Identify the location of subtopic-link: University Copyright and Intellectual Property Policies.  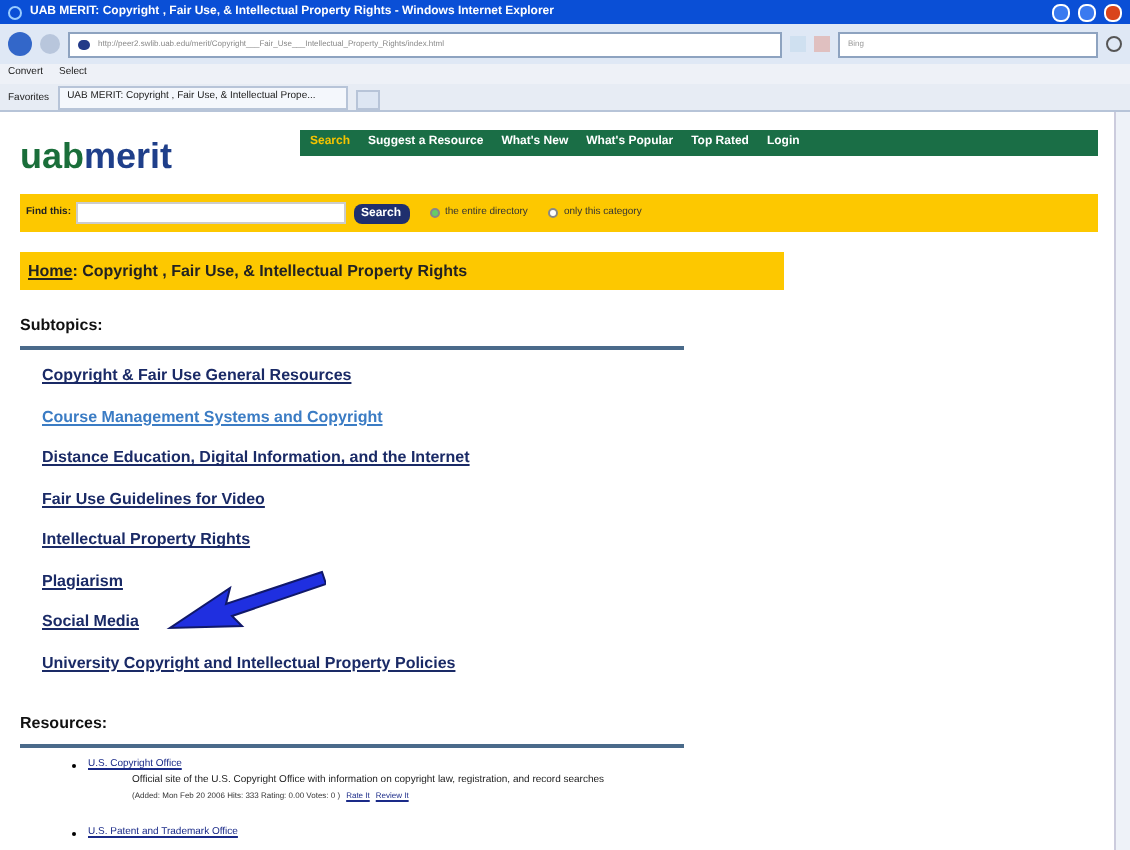
(249, 663).